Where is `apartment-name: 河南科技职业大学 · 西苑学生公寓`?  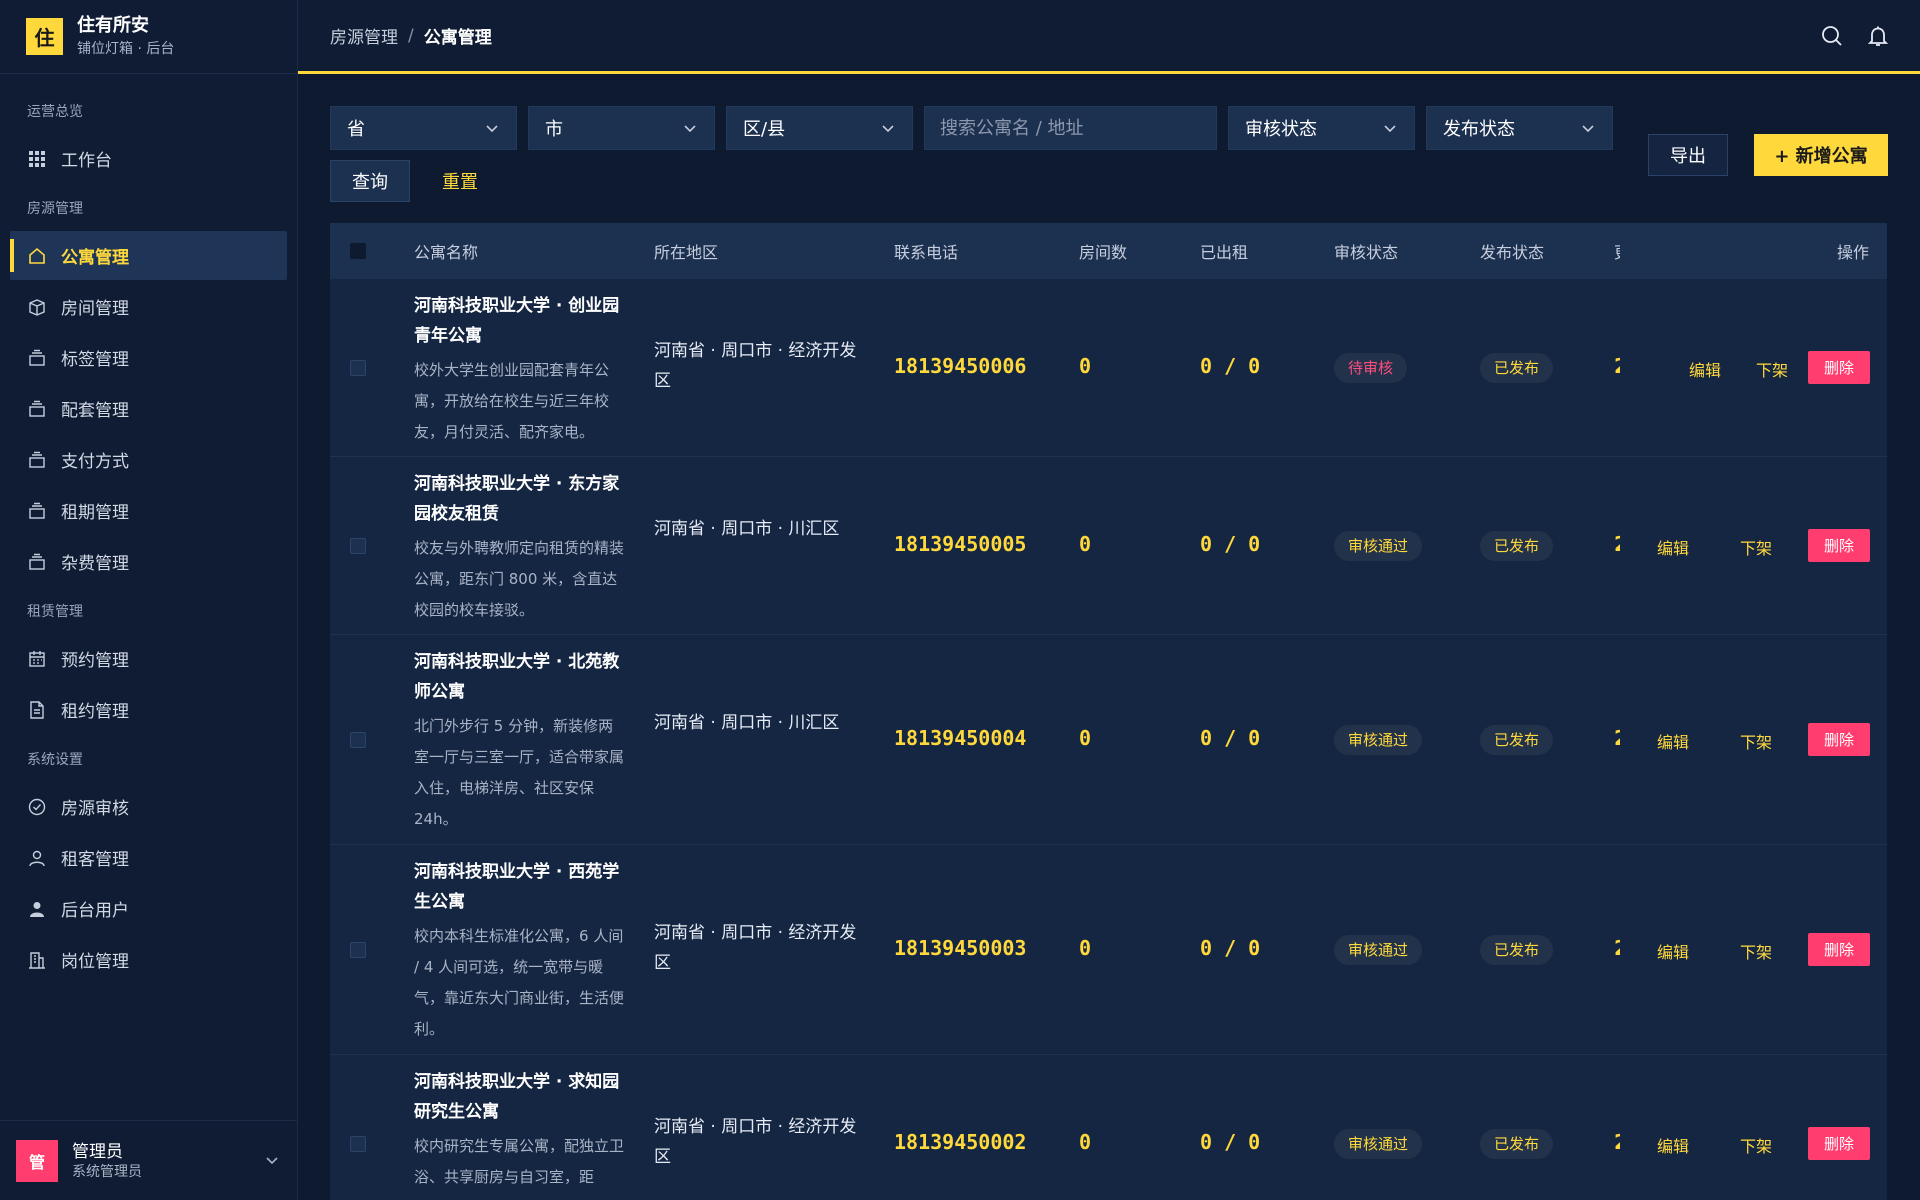 apartment-name: 河南科技职业大学 · 西苑学生公寓 is located at coordinates (520, 887).